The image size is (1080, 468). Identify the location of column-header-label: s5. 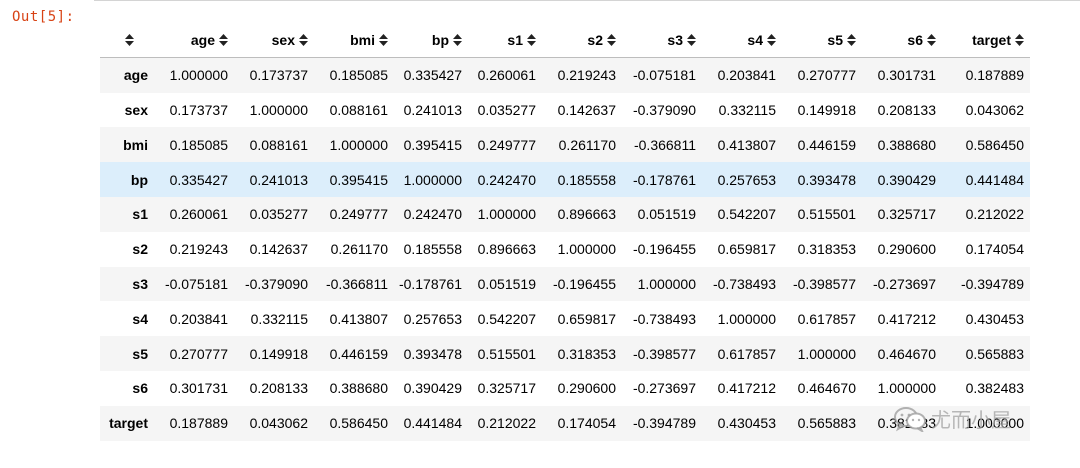
(835, 40).